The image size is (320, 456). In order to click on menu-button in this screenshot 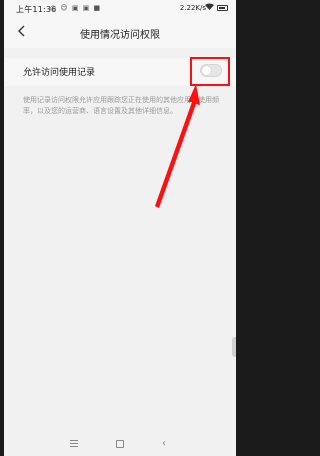, I will do `click(74, 444)`.